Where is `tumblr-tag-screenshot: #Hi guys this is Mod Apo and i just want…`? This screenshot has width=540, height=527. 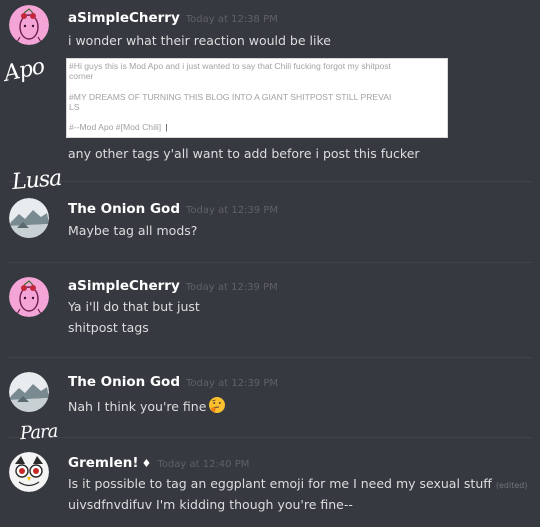 tumblr-tag-screenshot: #Hi guys this is Mod Apo and i just want… is located at coordinates (257, 98).